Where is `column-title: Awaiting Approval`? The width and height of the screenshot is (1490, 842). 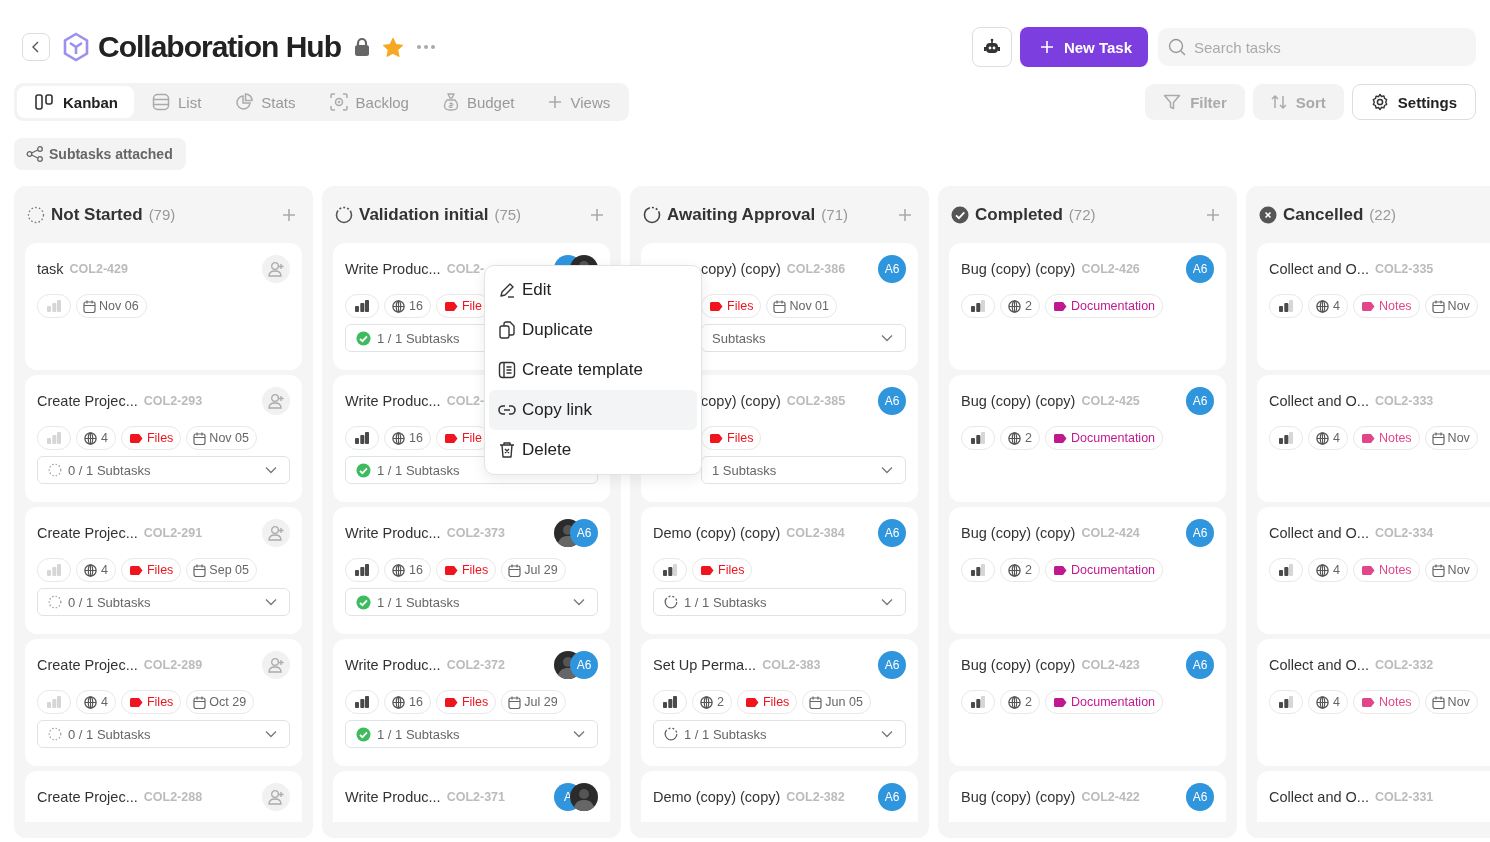
column-title: Awaiting Approval is located at coordinates (741, 214).